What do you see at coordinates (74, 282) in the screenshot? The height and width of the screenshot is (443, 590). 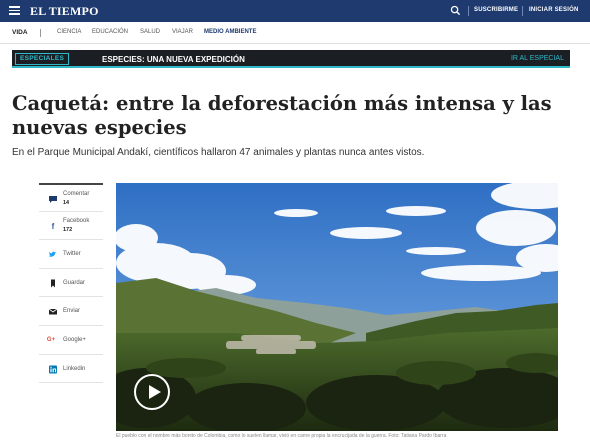 I see `save-label: Guardar` at bounding box center [74, 282].